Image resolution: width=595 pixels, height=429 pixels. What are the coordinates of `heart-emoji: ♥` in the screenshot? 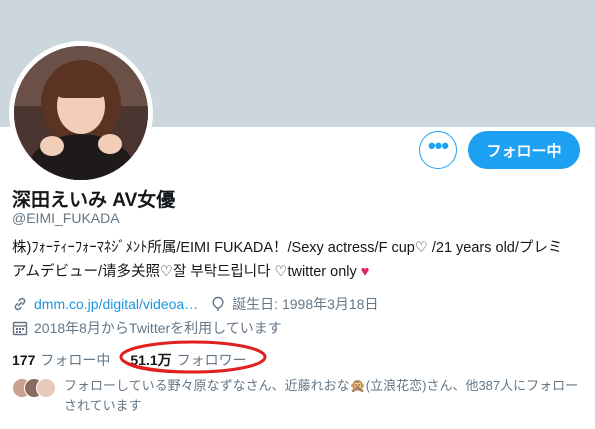 It's located at (365, 272).